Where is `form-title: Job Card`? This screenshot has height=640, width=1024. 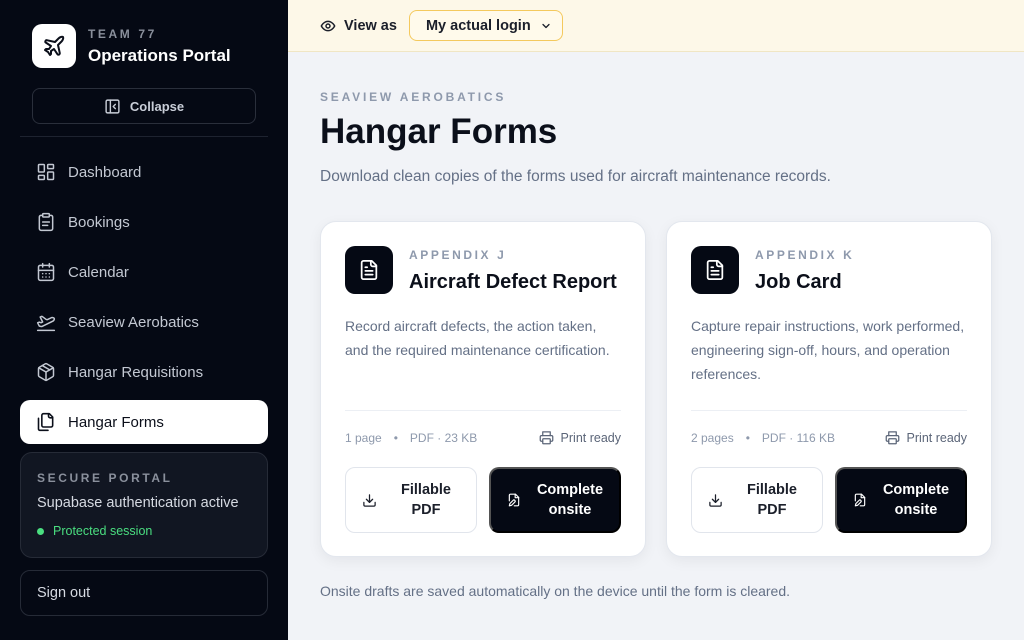
form-title: Job Card is located at coordinates (798, 282).